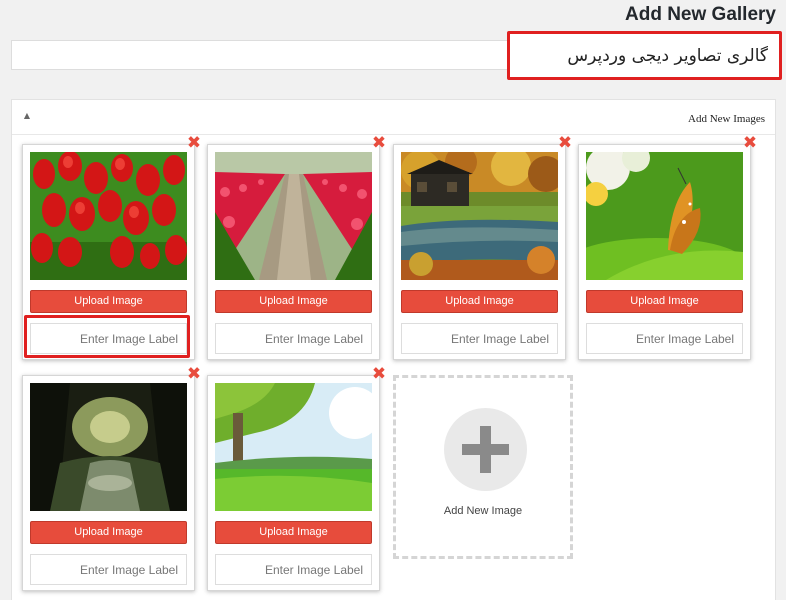 This screenshot has width=786, height=600. Describe the element at coordinates (700, 14) in the screenshot. I see `page-title: Add New Gallery` at that location.